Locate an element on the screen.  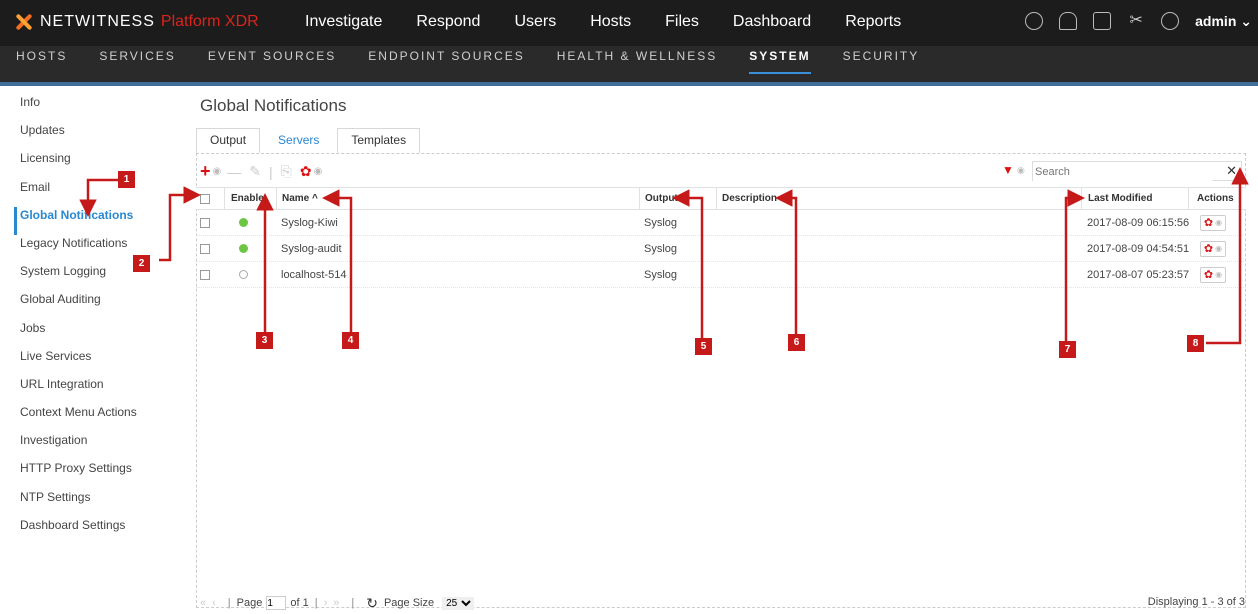
delete-icon: — is located at coordinates (234, 172).